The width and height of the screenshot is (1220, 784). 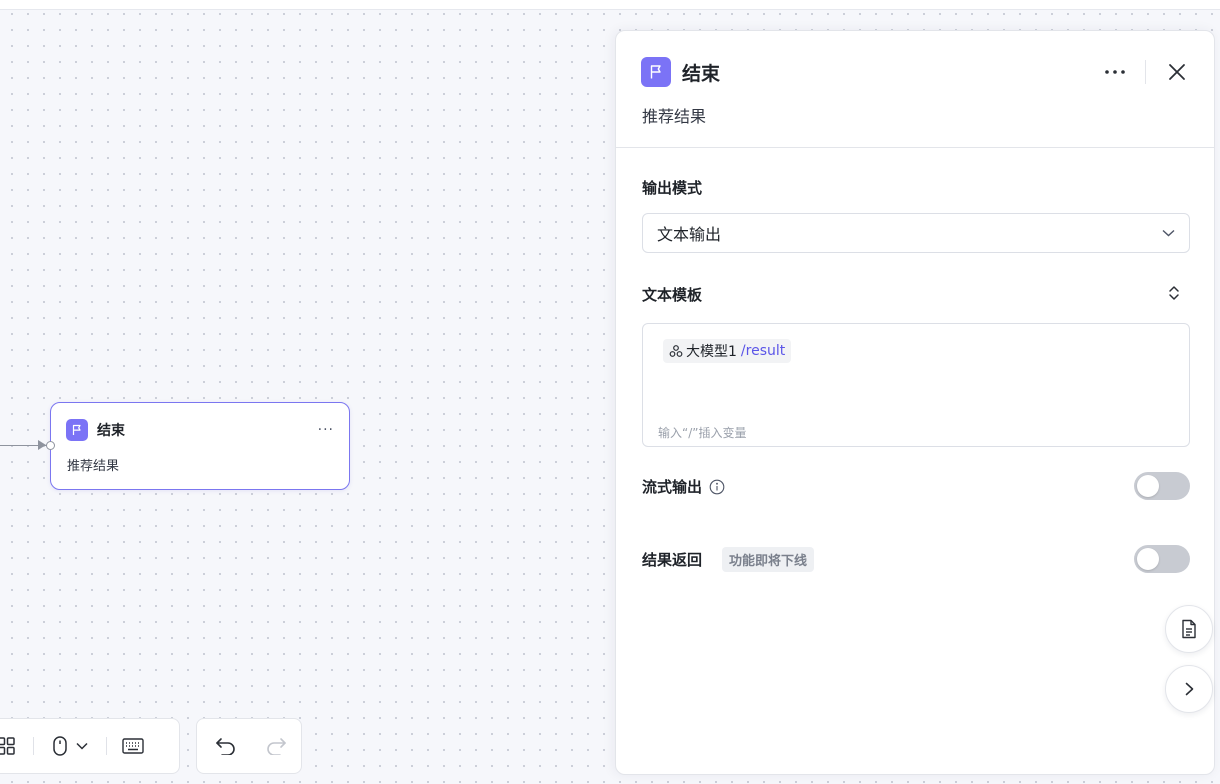 I want to click on output-mode-value: 文本输出, so click(x=689, y=234).